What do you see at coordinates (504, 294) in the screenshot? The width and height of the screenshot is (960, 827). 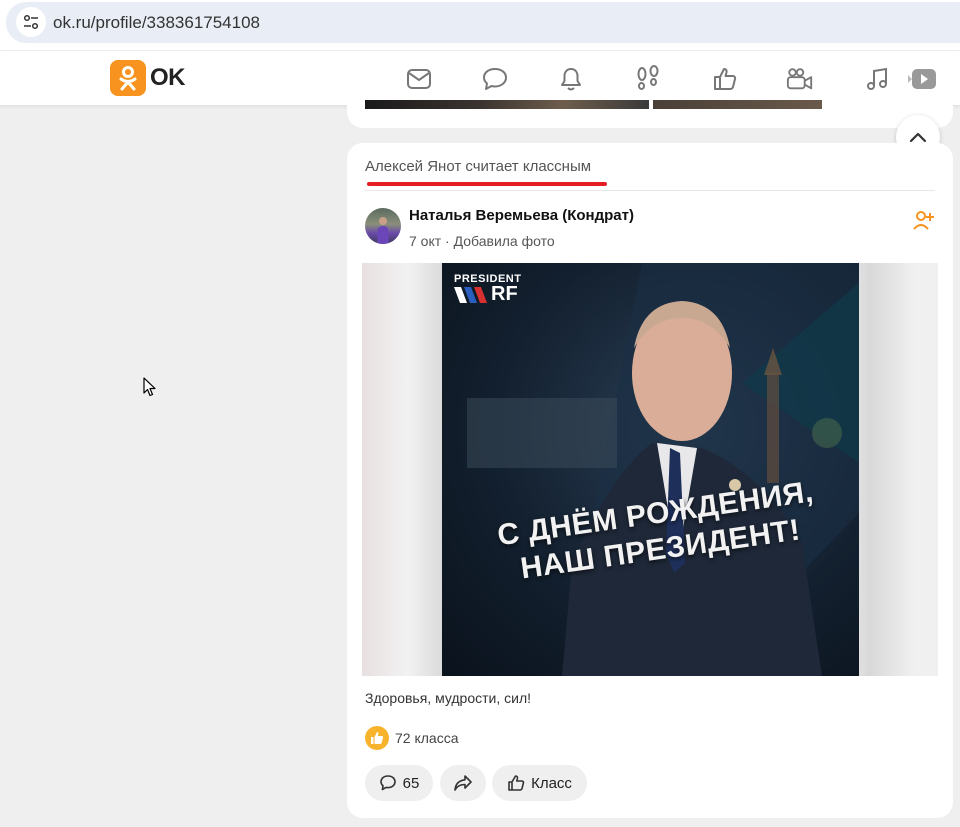 I see `brand-bottom-text: RF` at bounding box center [504, 294].